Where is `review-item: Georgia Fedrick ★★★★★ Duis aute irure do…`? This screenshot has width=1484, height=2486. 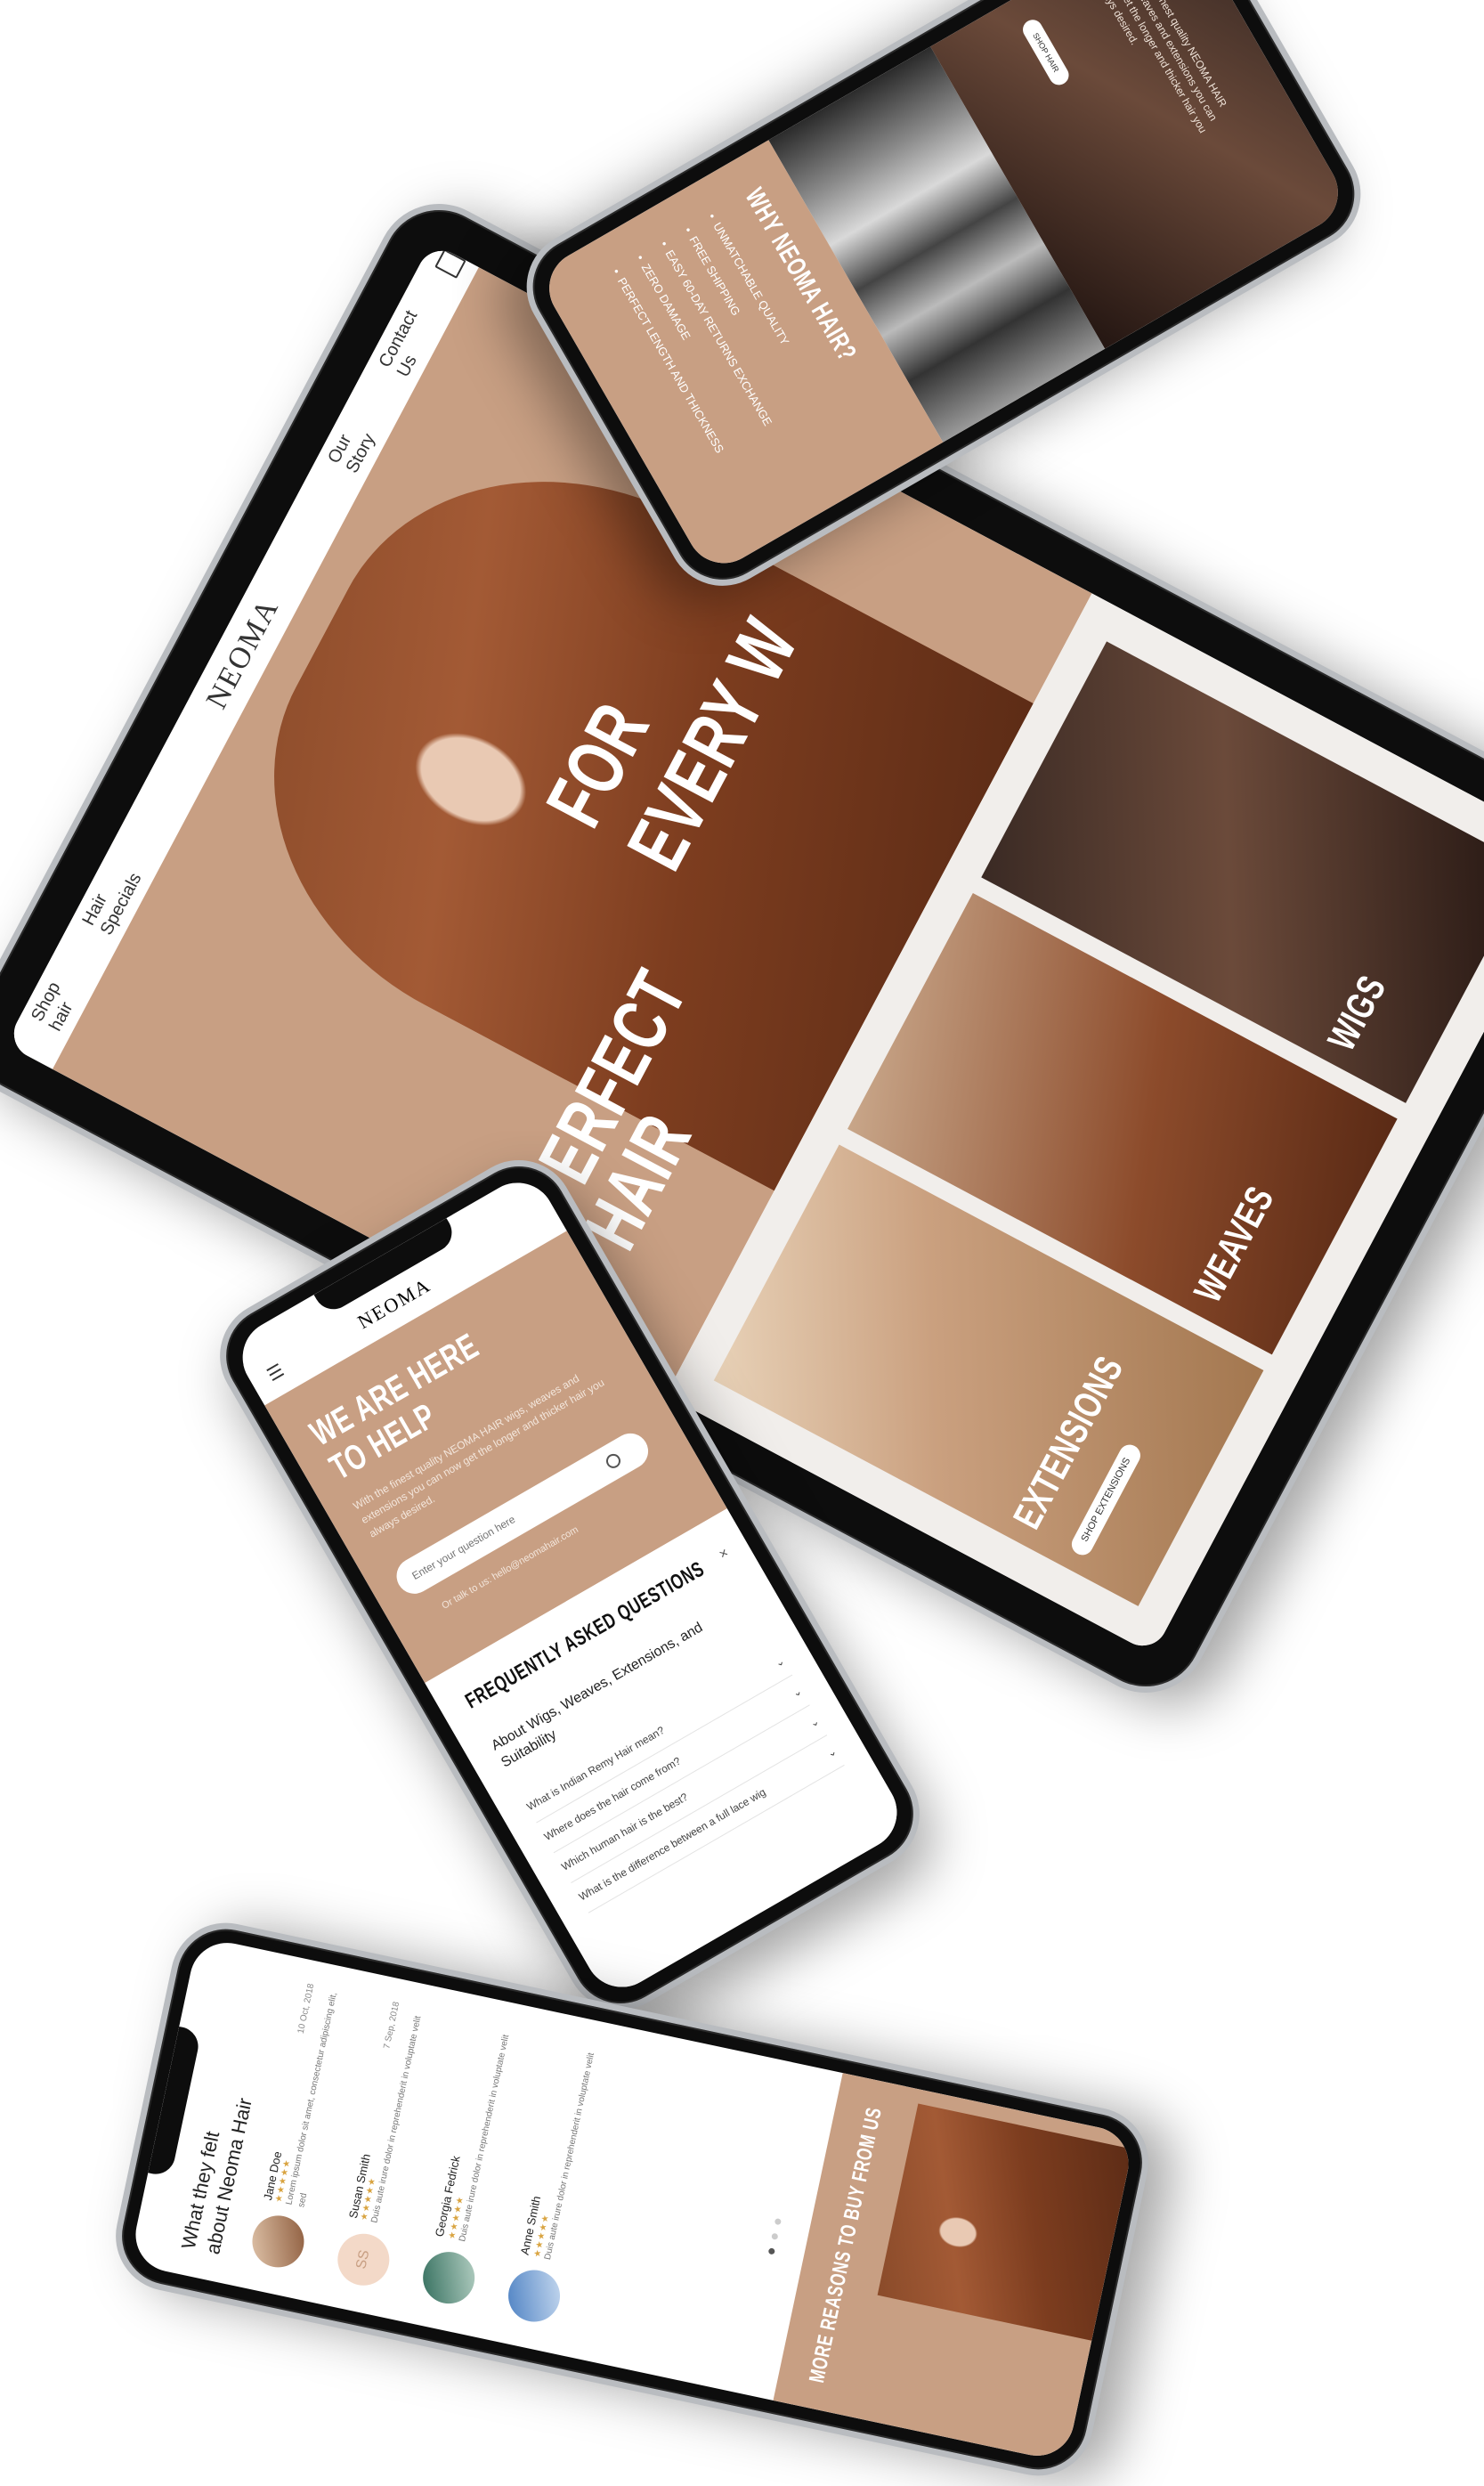
review-item: Georgia Fedrick ★★★★★ Duis aute irure do… is located at coordinates (473, 2164).